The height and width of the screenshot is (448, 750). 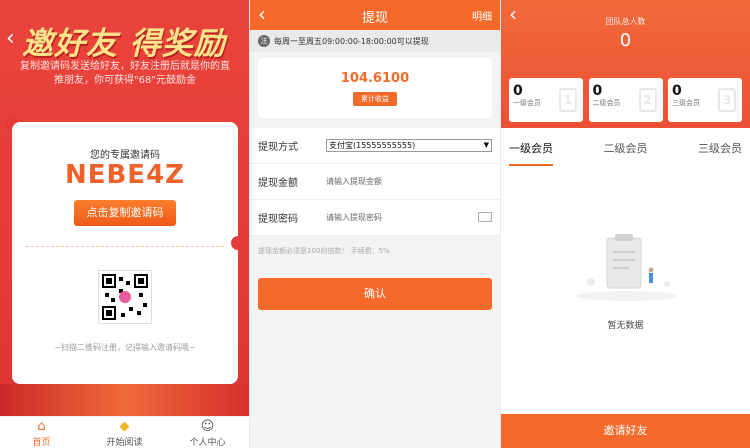 What do you see at coordinates (124, 44) in the screenshot?
I see `hero-title: 邀好友 得奖励` at bounding box center [124, 44].